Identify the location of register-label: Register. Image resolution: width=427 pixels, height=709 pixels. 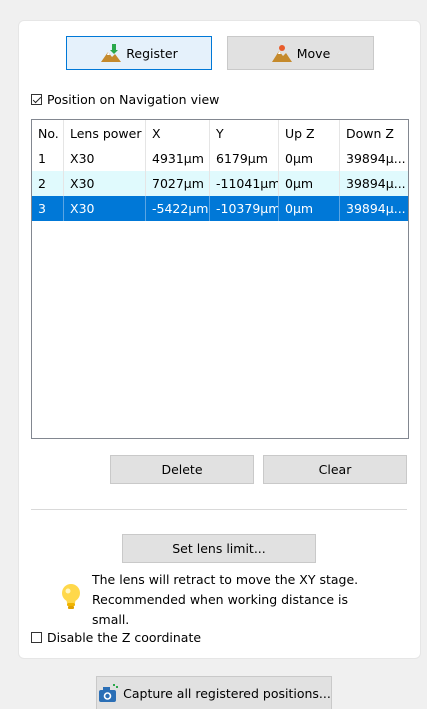
(152, 53).